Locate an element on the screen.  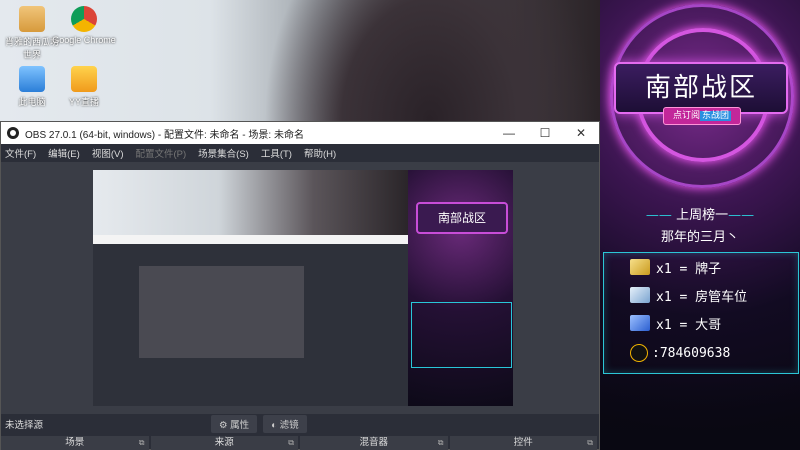
rank-row: x1 = 牌子 is located at coordinates (688, 267).